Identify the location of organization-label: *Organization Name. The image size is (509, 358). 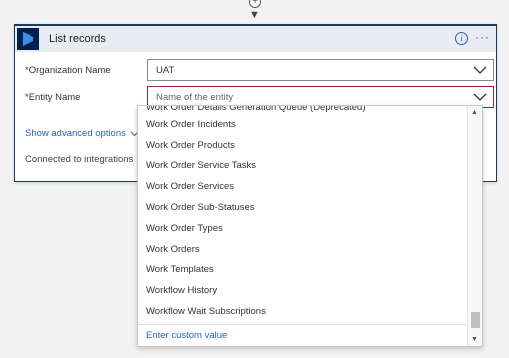
(68, 70).